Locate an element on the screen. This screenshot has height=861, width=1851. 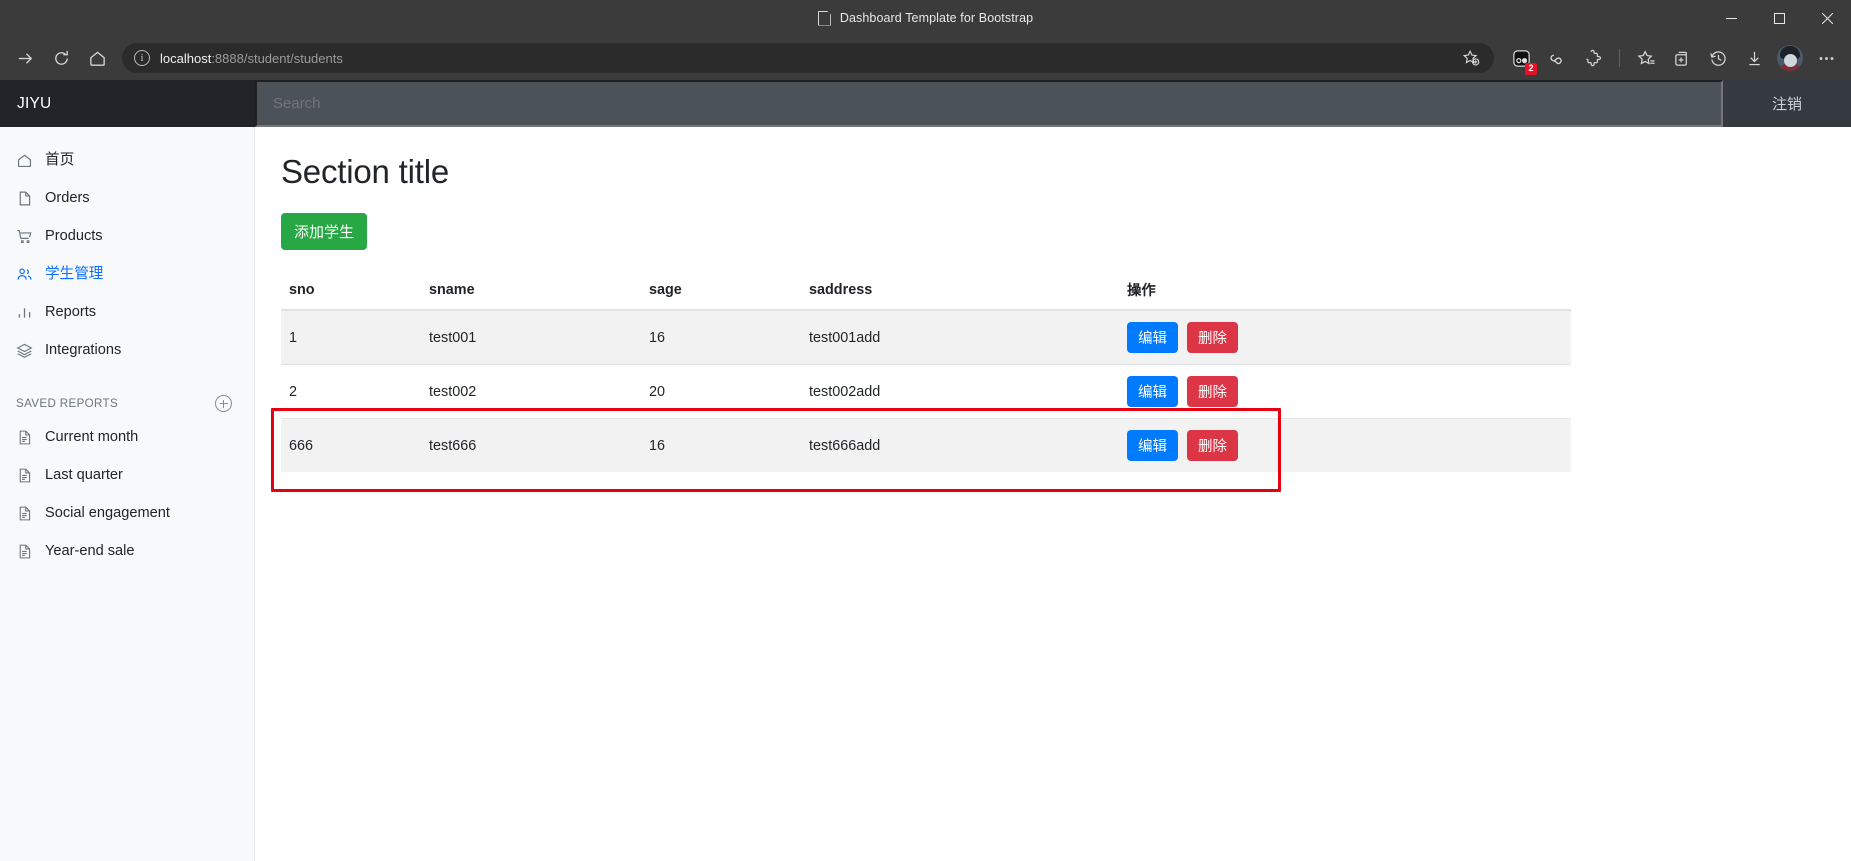
minimize-button is located at coordinates (1731, 18).